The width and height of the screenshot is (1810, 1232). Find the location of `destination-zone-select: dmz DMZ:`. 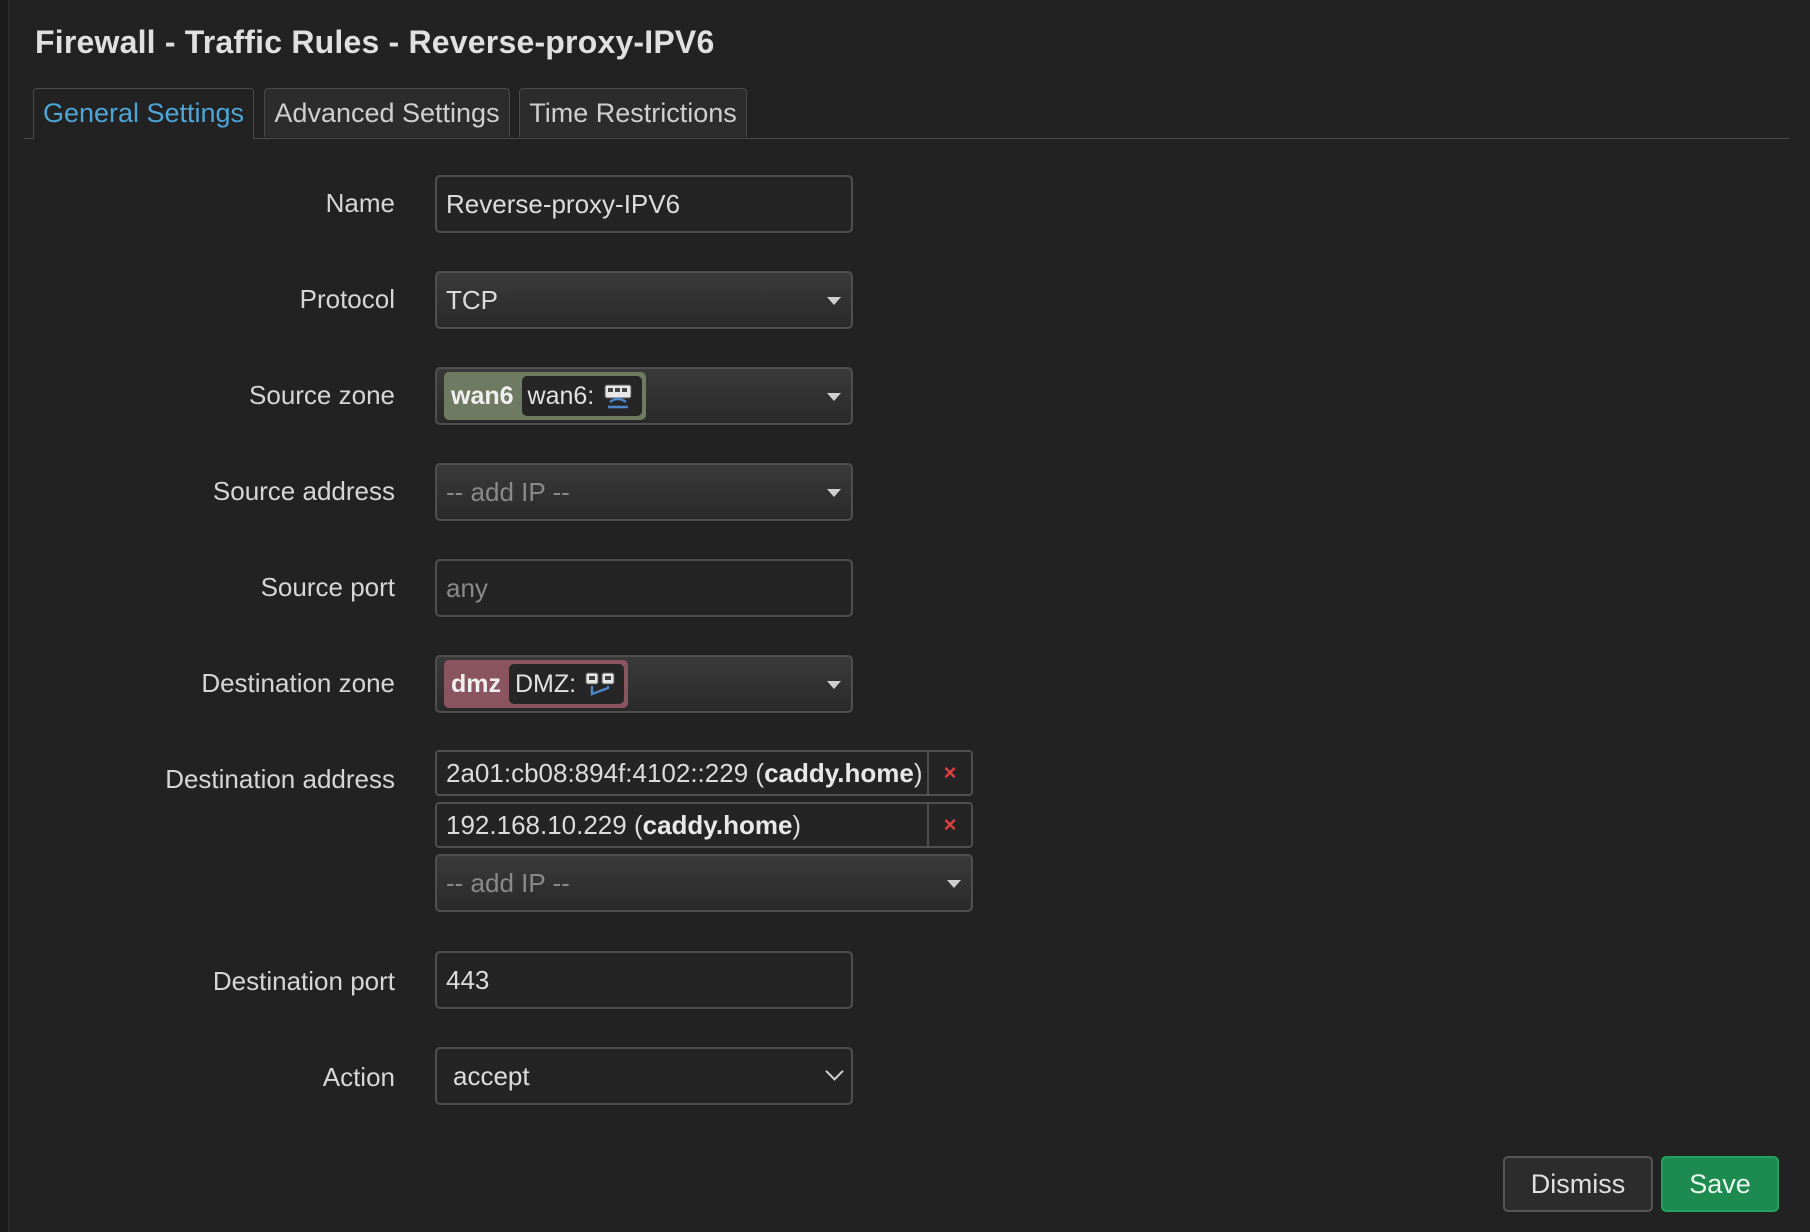

destination-zone-select: dmz DMZ: is located at coordinates (644, 684).